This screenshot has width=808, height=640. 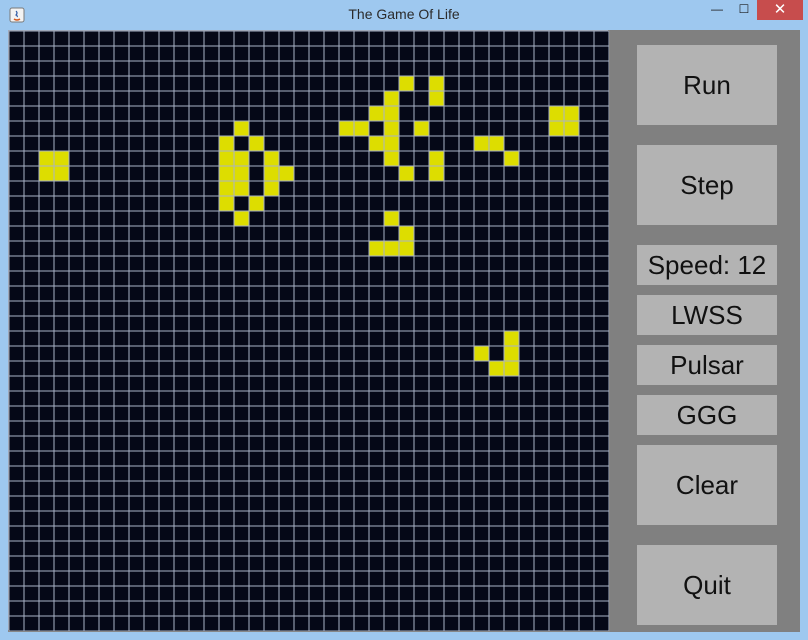 I want to click on speed-button: Speed: 12, so click(x=707, y=265).